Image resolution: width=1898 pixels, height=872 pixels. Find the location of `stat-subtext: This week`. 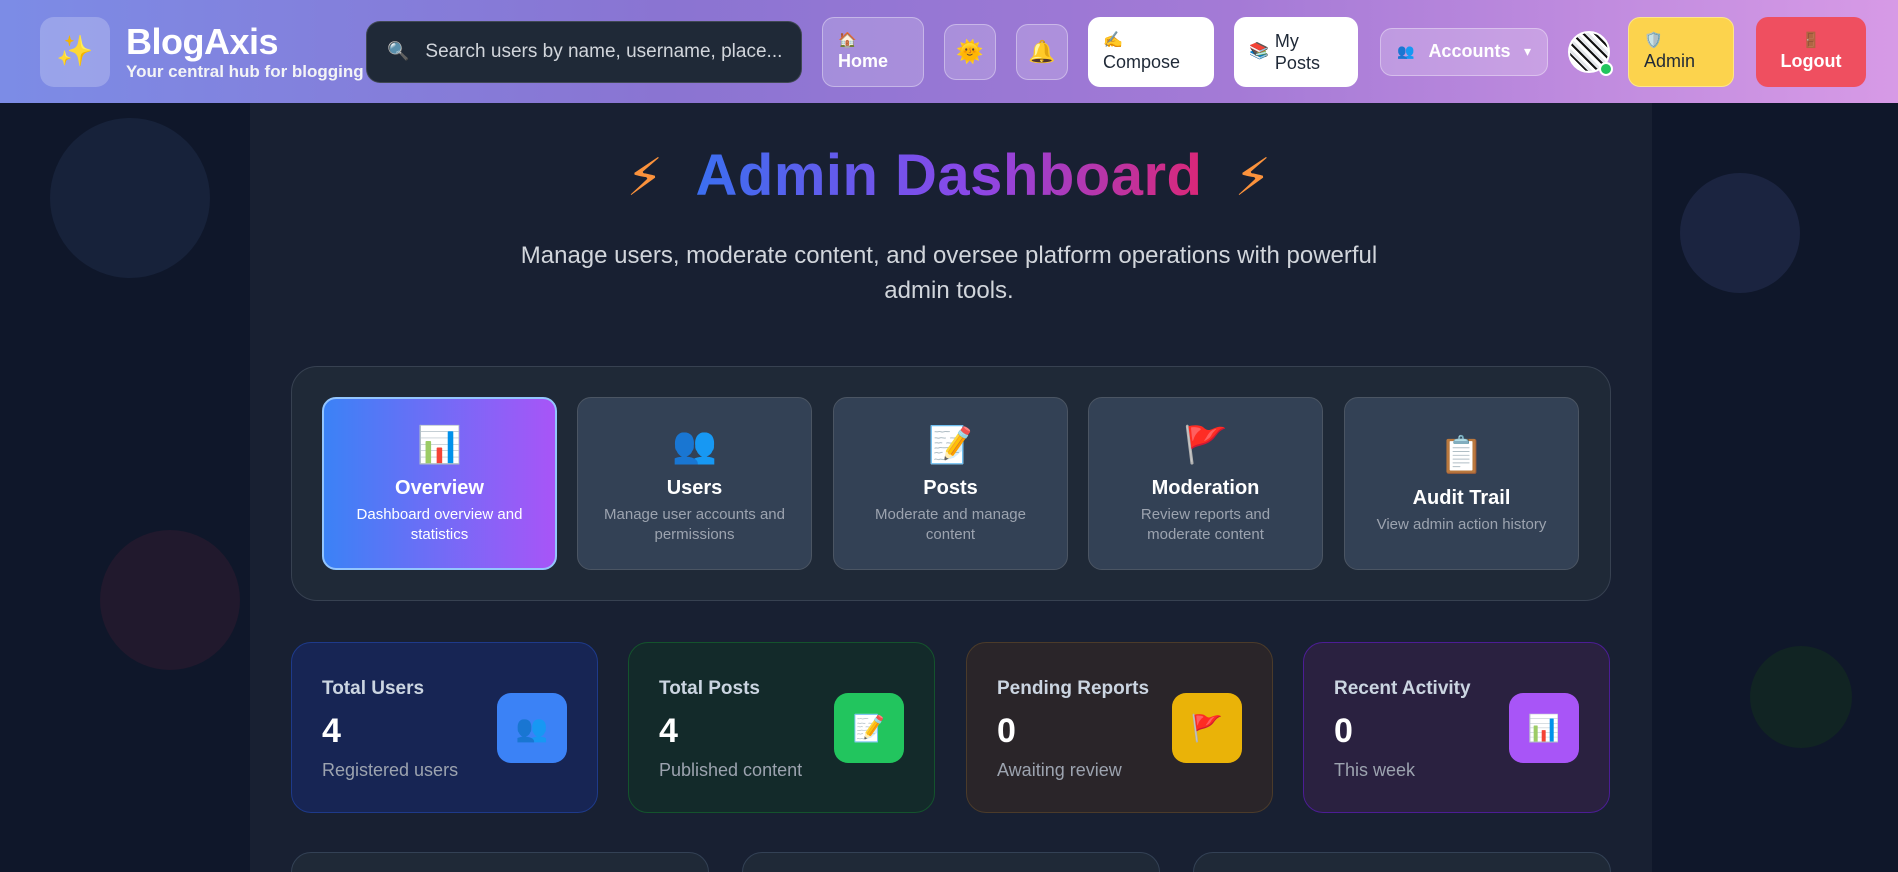

stat-subtext: This week is located at coordinates (1375, 770).